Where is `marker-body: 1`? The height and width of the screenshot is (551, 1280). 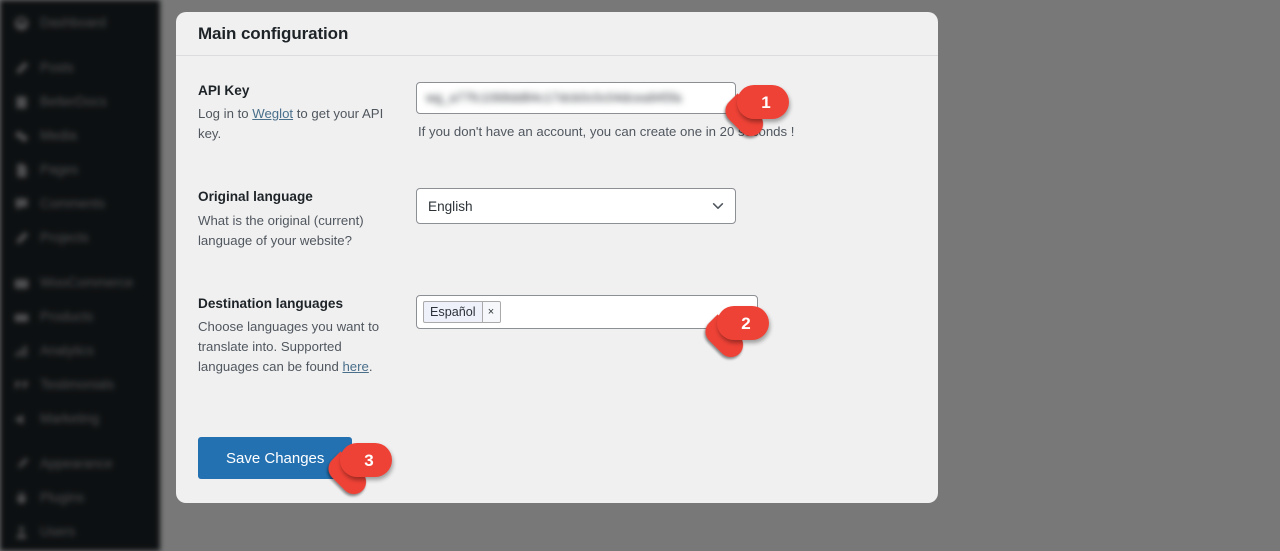
marker-body: 1 is located at coordinates (763, 102).